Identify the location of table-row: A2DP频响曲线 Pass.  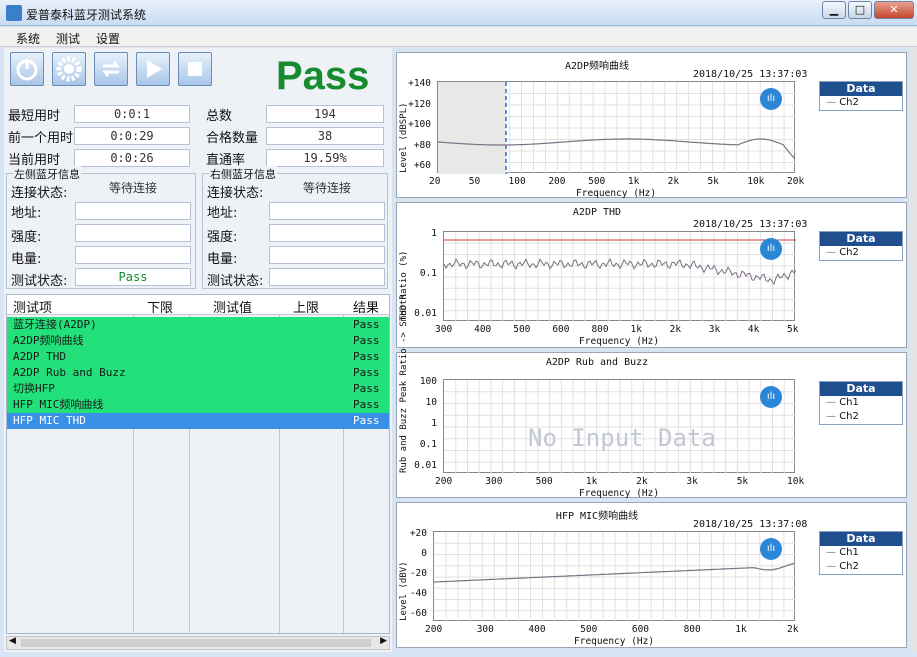
(198, 341).